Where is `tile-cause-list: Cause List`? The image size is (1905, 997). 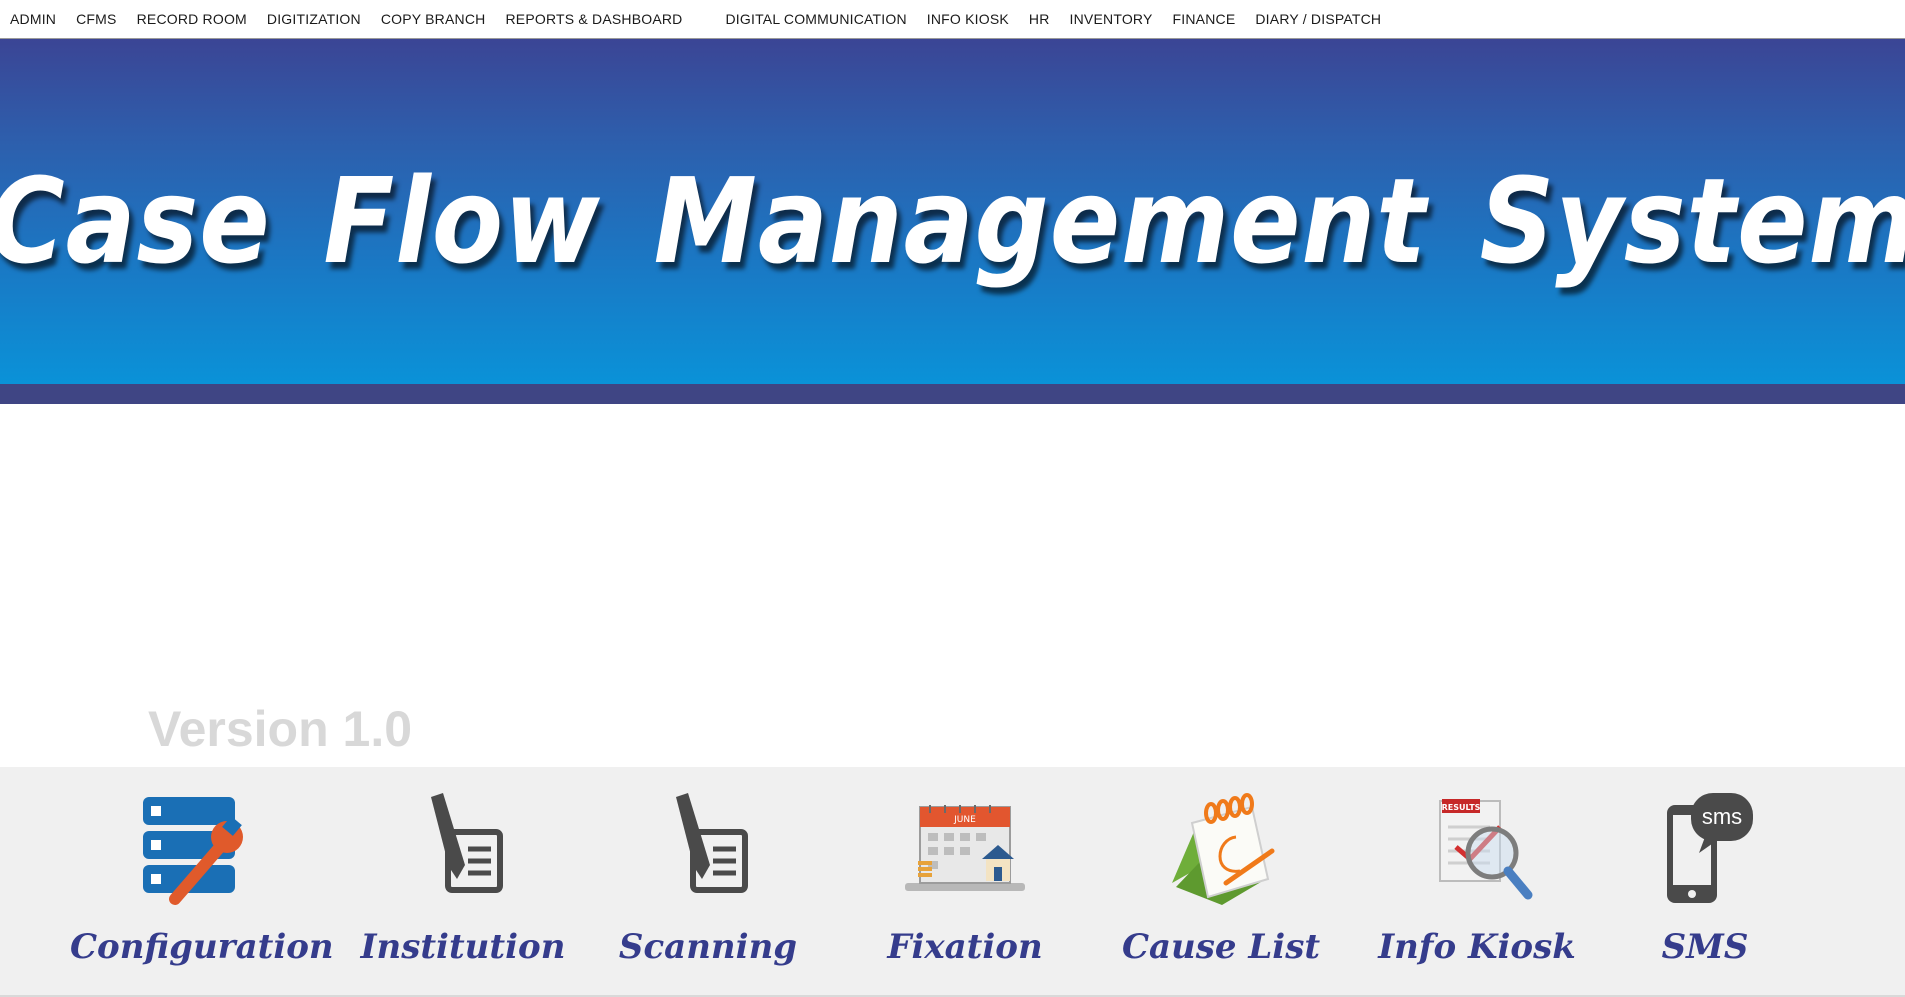 tile-cause-list: Cause List is located at coordinates (1221, 887).